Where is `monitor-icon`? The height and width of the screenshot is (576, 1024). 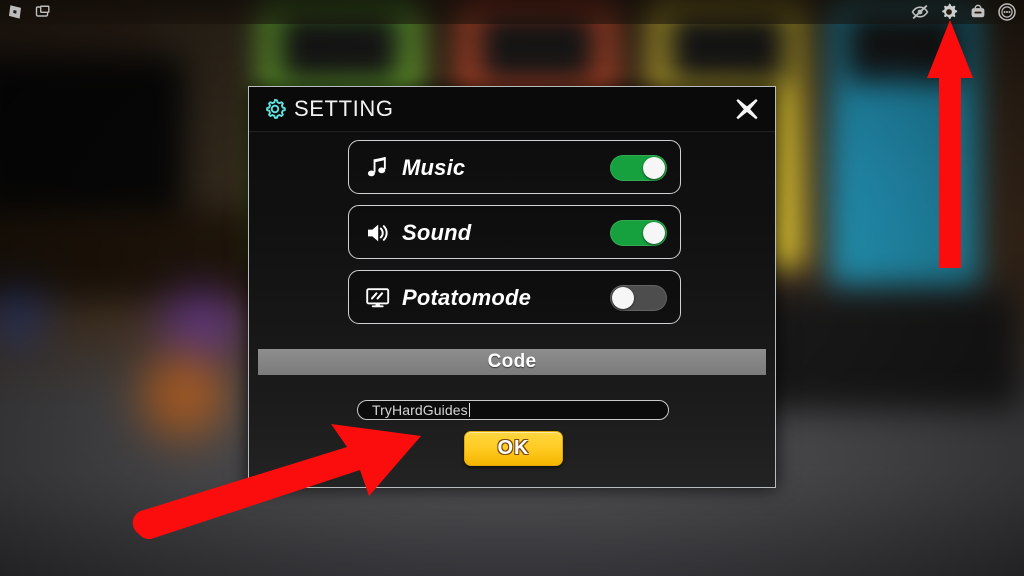 monitor-icon is located at coordinates (379, 298).